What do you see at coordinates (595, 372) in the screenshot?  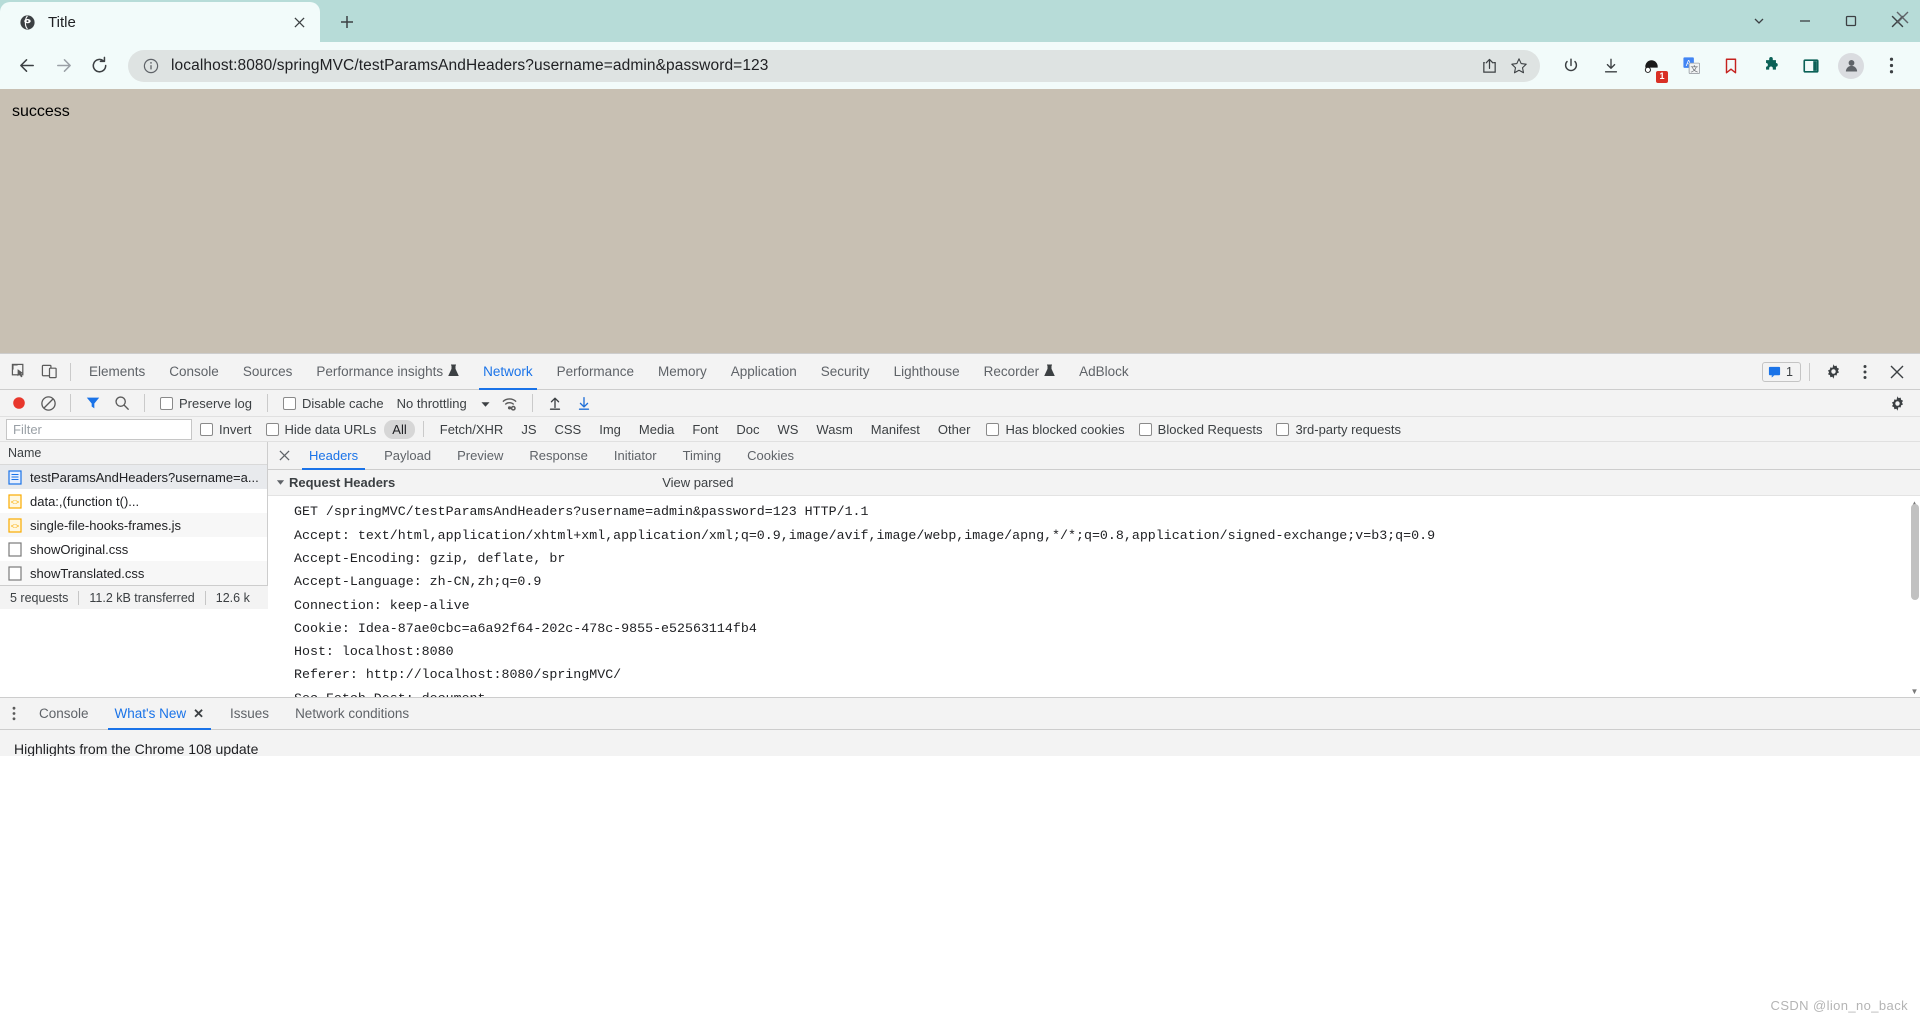 I see `devtools-tab-performance: Performance` at bounding box center [595, 372].